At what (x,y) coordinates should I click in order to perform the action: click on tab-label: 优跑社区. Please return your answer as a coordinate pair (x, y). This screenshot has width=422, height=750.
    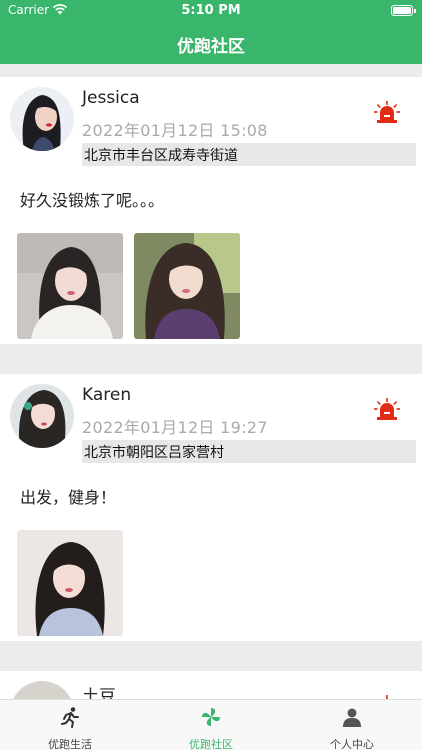
    Looking at the image, I should click on (211, 744).